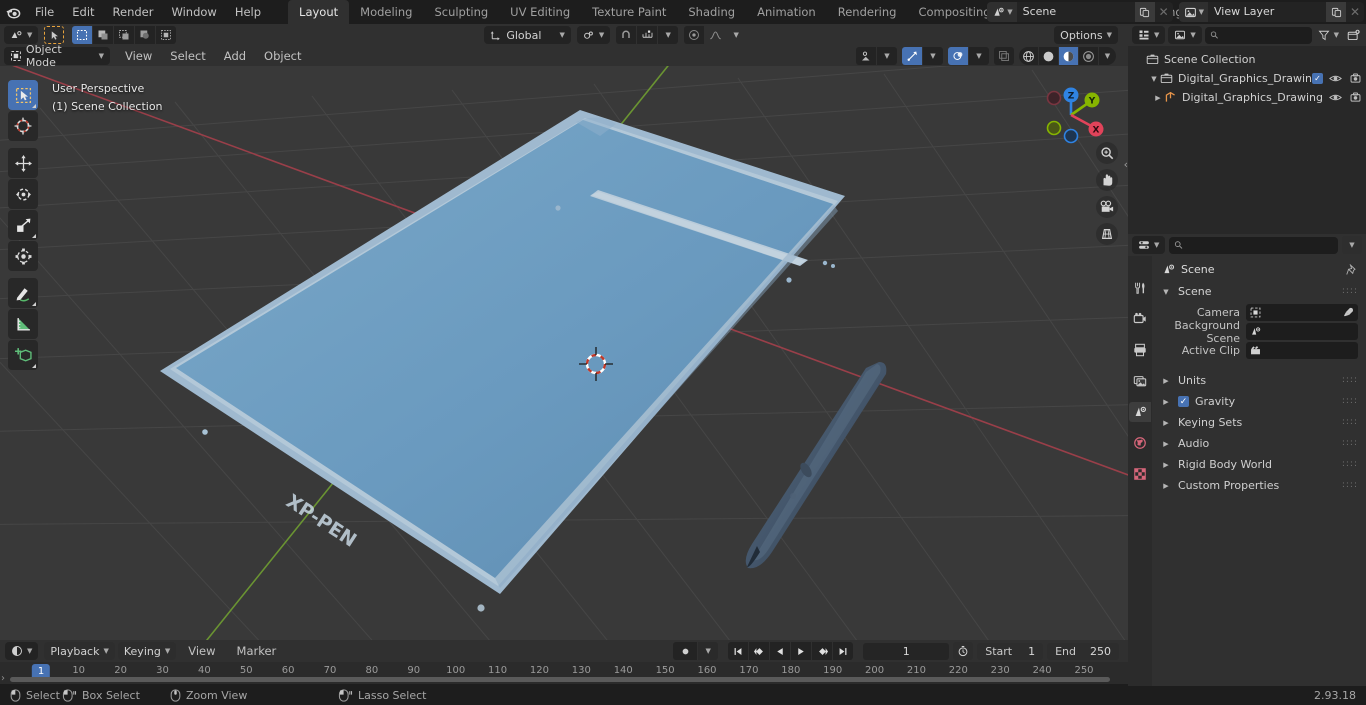 The height and width of the screenshot is (705, 1366). I want to click on timeline-editor-icon: ▼, so click(22, 651).